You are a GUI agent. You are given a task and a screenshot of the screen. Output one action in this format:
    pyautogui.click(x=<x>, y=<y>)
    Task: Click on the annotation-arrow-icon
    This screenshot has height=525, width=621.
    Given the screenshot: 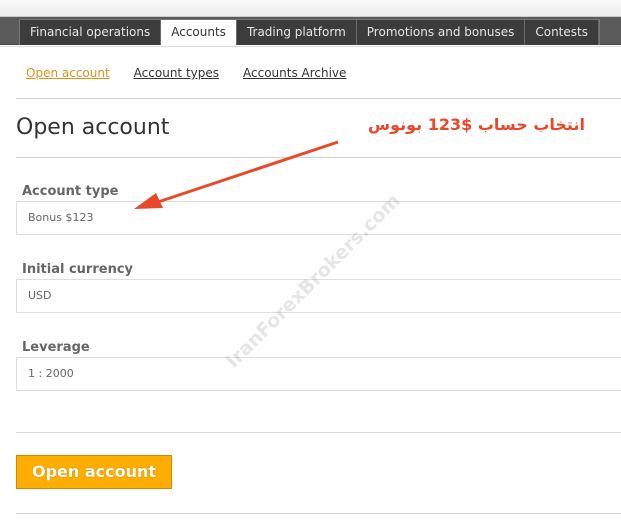 What is the action you would take?
    pyautogui.click(x=236, y=174)
    